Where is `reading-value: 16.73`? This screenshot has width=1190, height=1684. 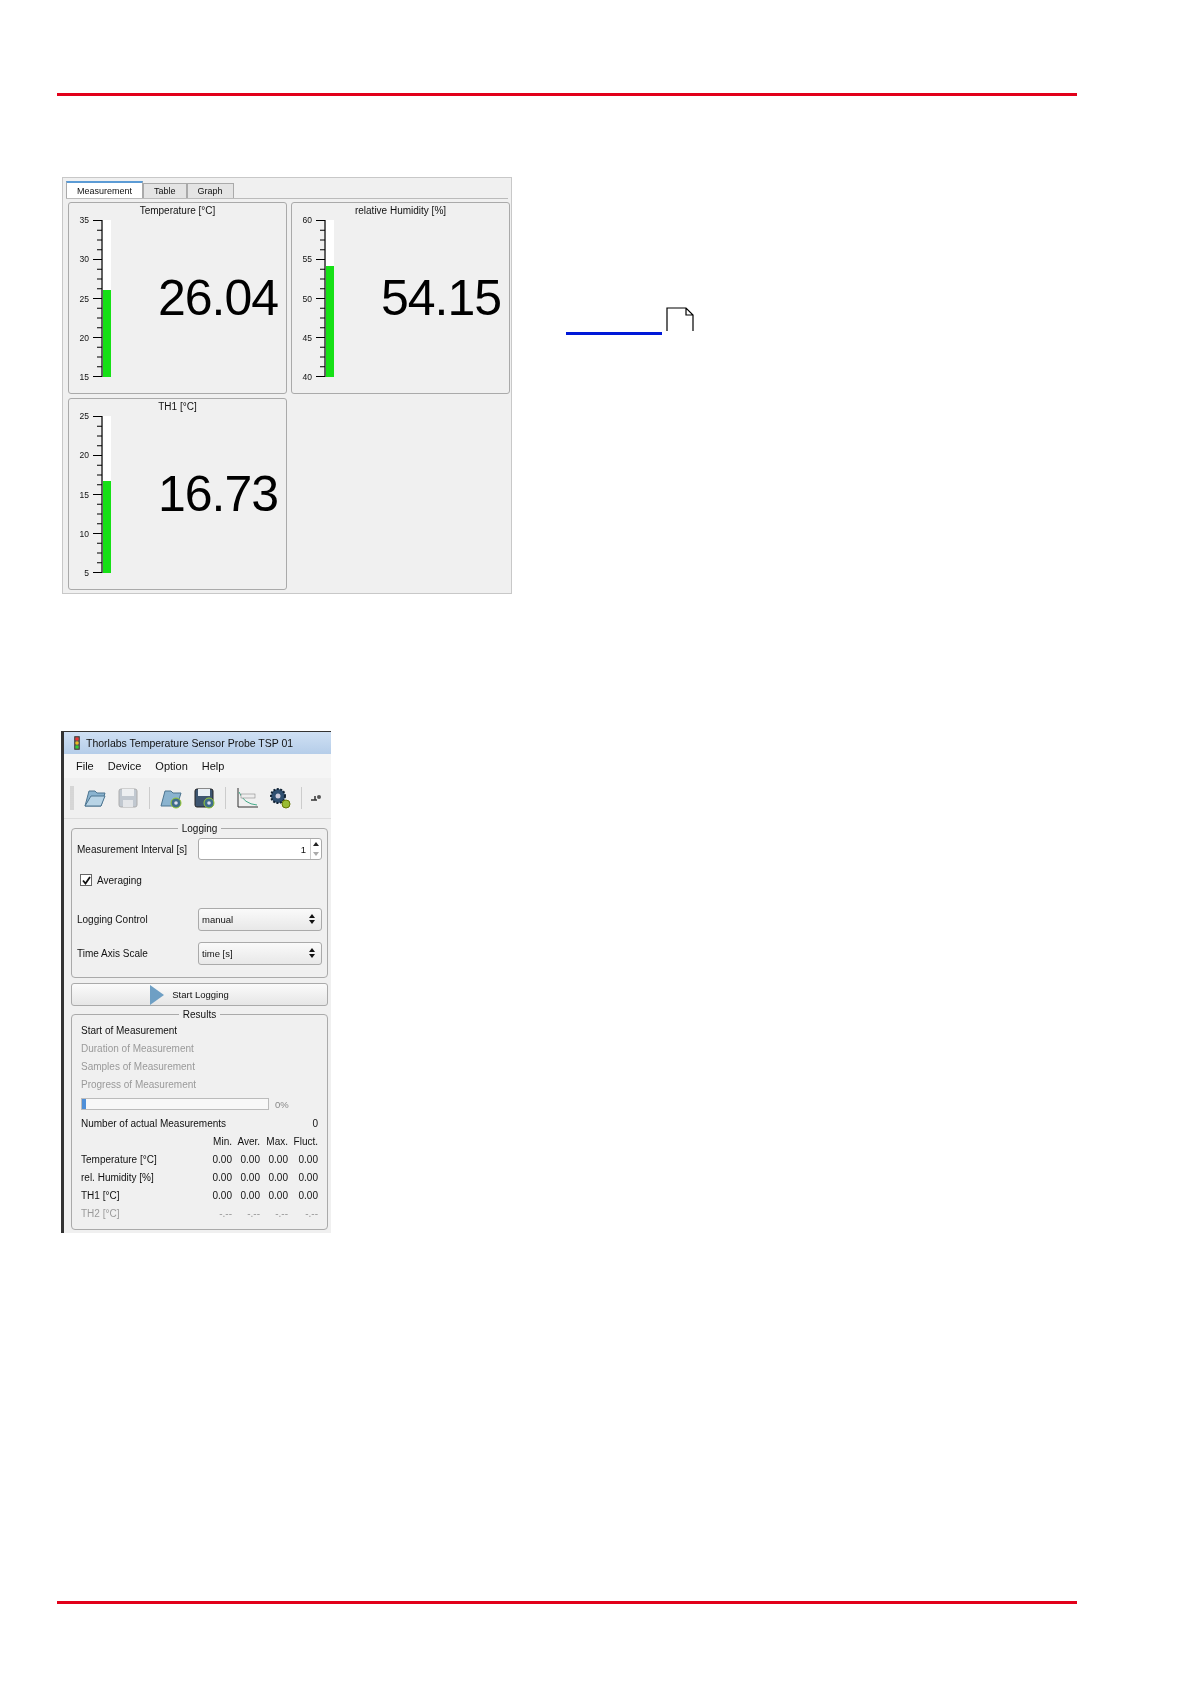
reading-value: 16.73 is located at coordinates (217, 494).